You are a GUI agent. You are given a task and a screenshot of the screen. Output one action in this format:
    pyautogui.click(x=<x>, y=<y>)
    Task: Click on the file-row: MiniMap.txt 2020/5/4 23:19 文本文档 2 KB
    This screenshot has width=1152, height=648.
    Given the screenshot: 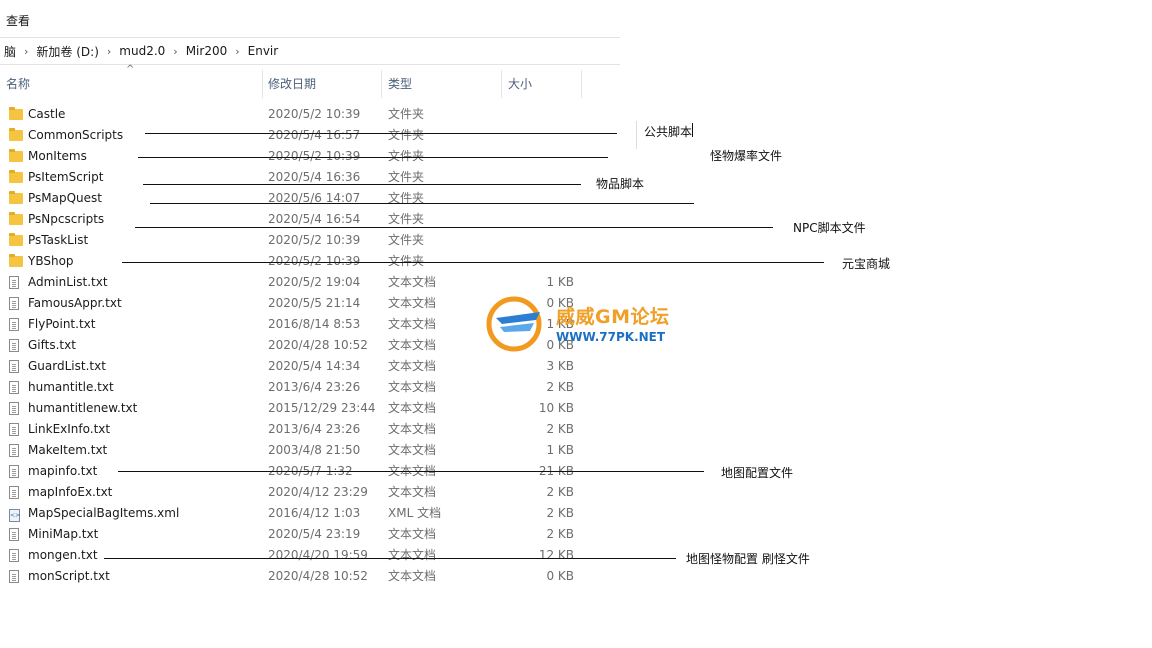 What is the action you would take?
    pyautogui.click(x=310, y=534)
    